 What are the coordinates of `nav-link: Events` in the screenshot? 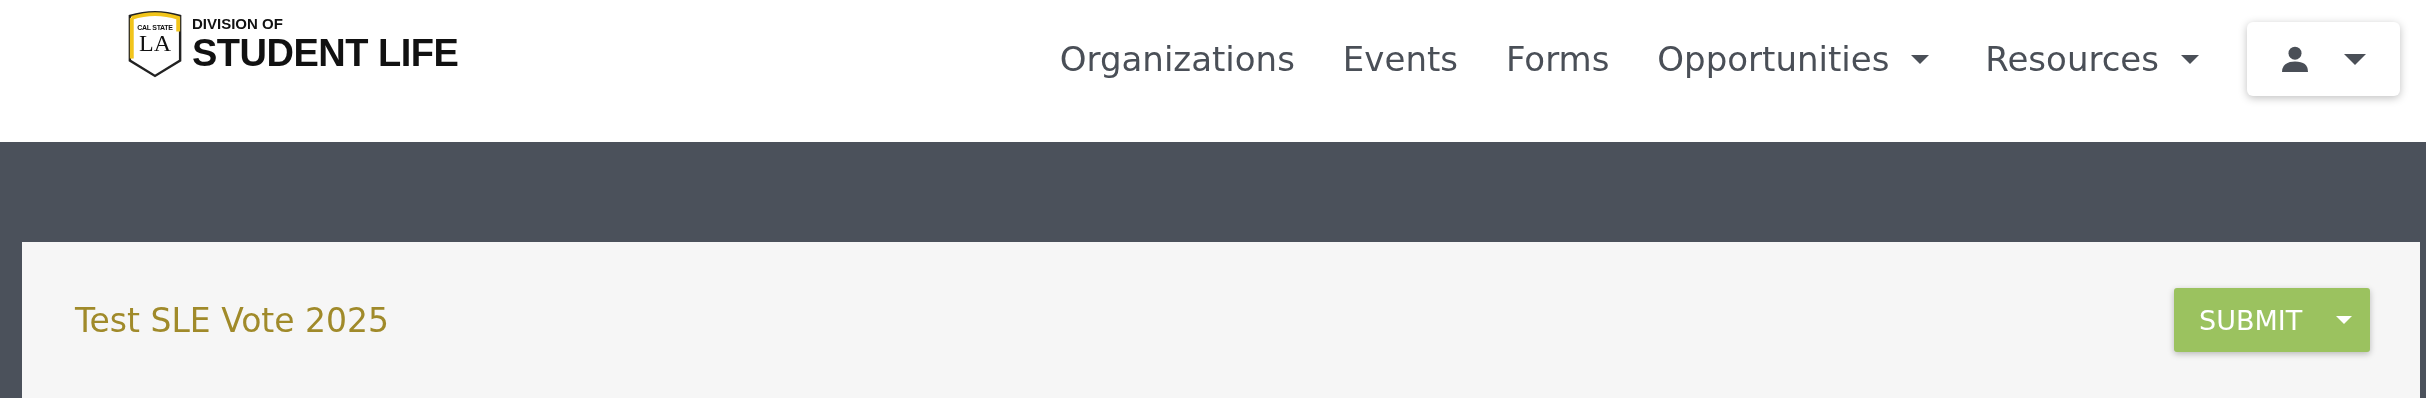 It's located at (1400, 59).